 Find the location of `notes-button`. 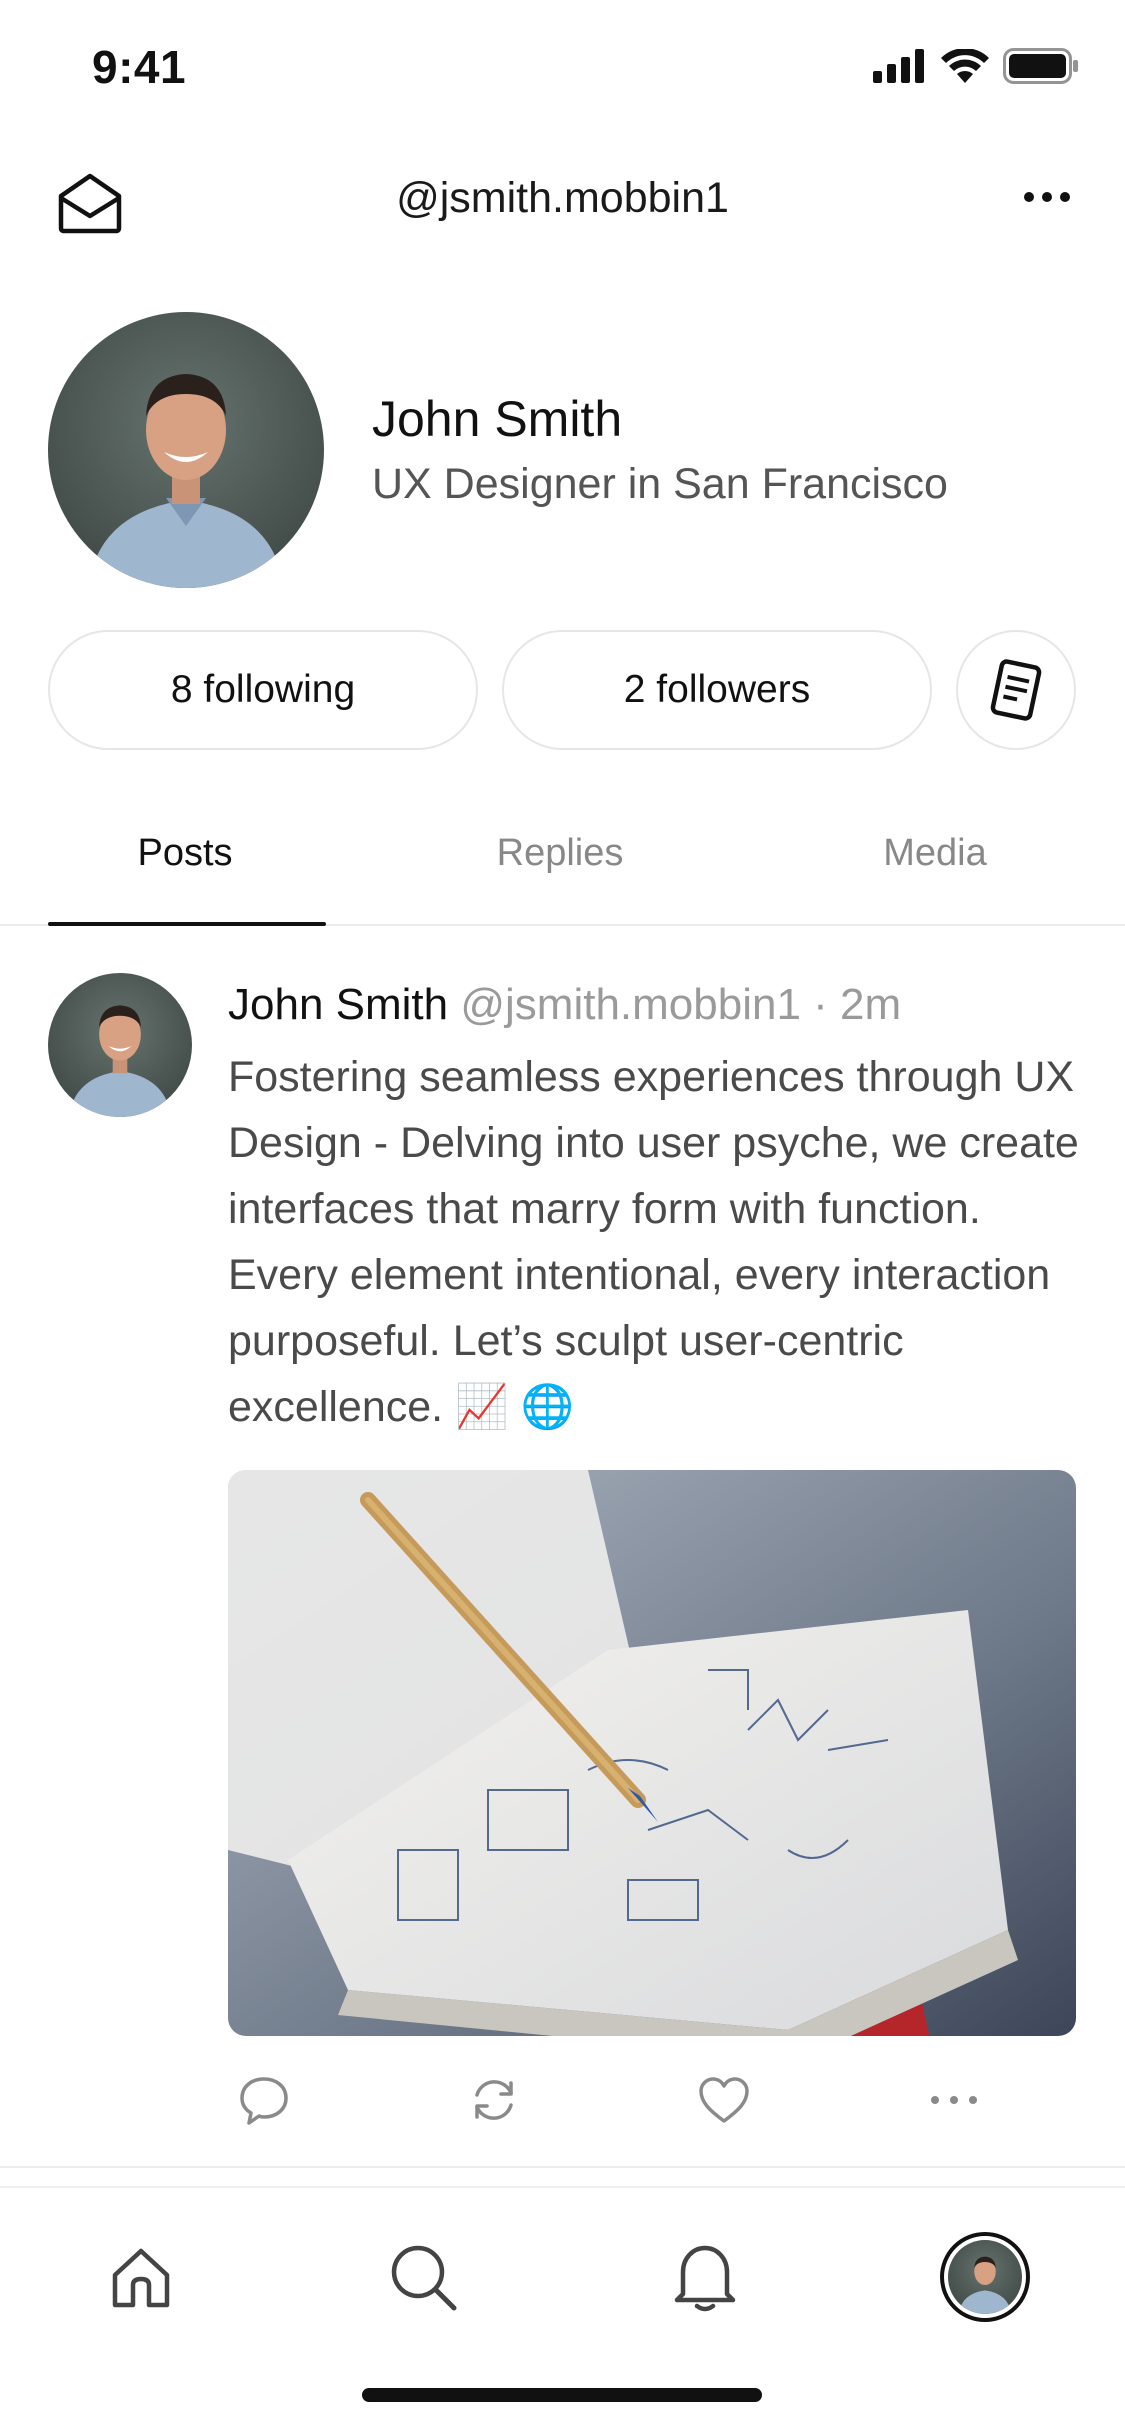

notes-button is located at coordinates (1016, 690).